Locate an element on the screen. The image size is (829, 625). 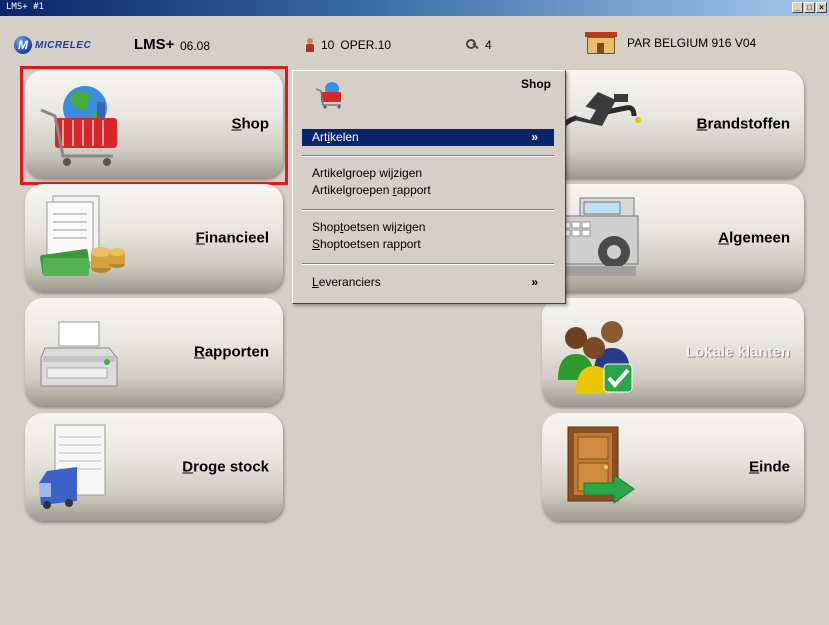
selection-highlight is located at coordinates (154, 125).